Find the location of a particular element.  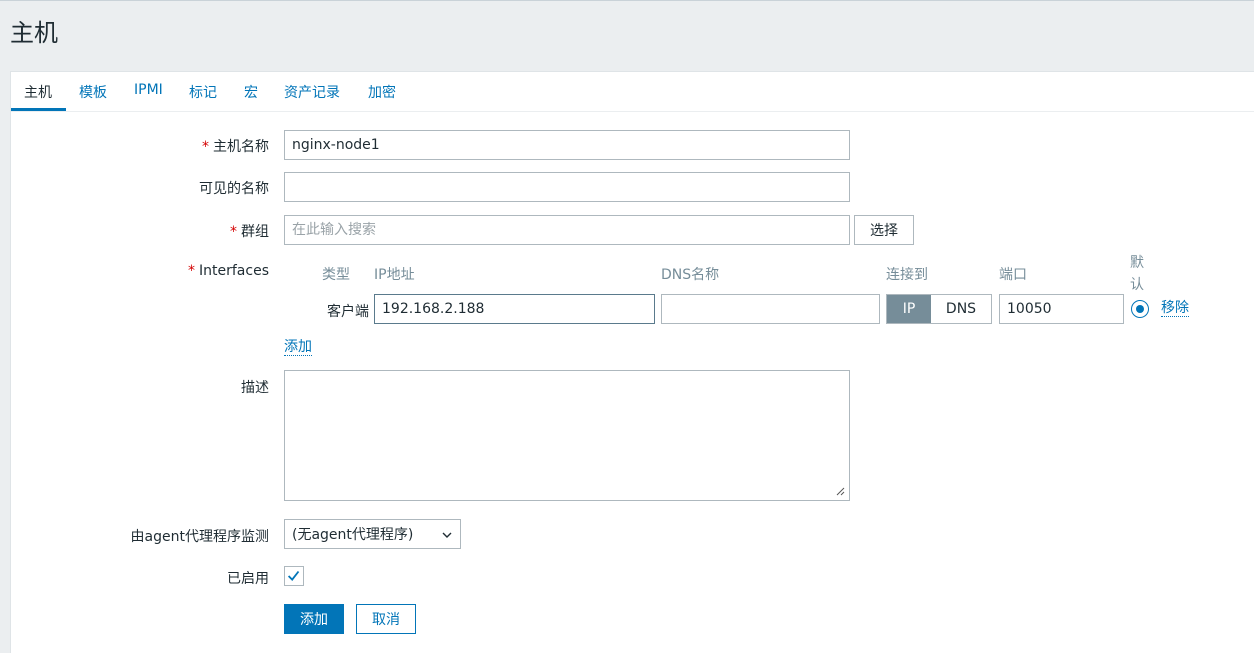

interface-ip-input is located at coordinates (514, 309).